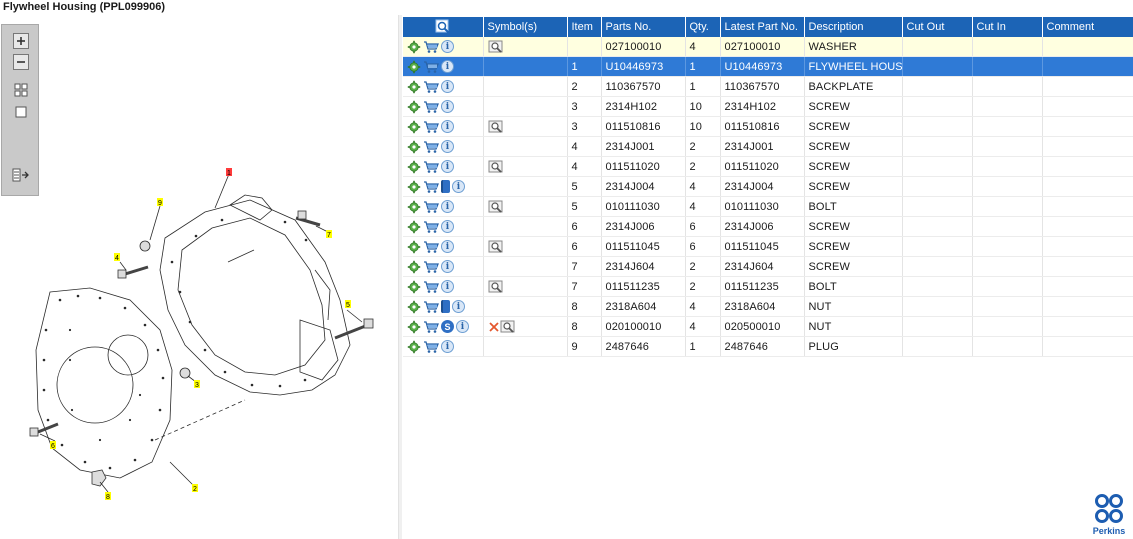  I want to click on zoom-in-icon, so click(20, 40).